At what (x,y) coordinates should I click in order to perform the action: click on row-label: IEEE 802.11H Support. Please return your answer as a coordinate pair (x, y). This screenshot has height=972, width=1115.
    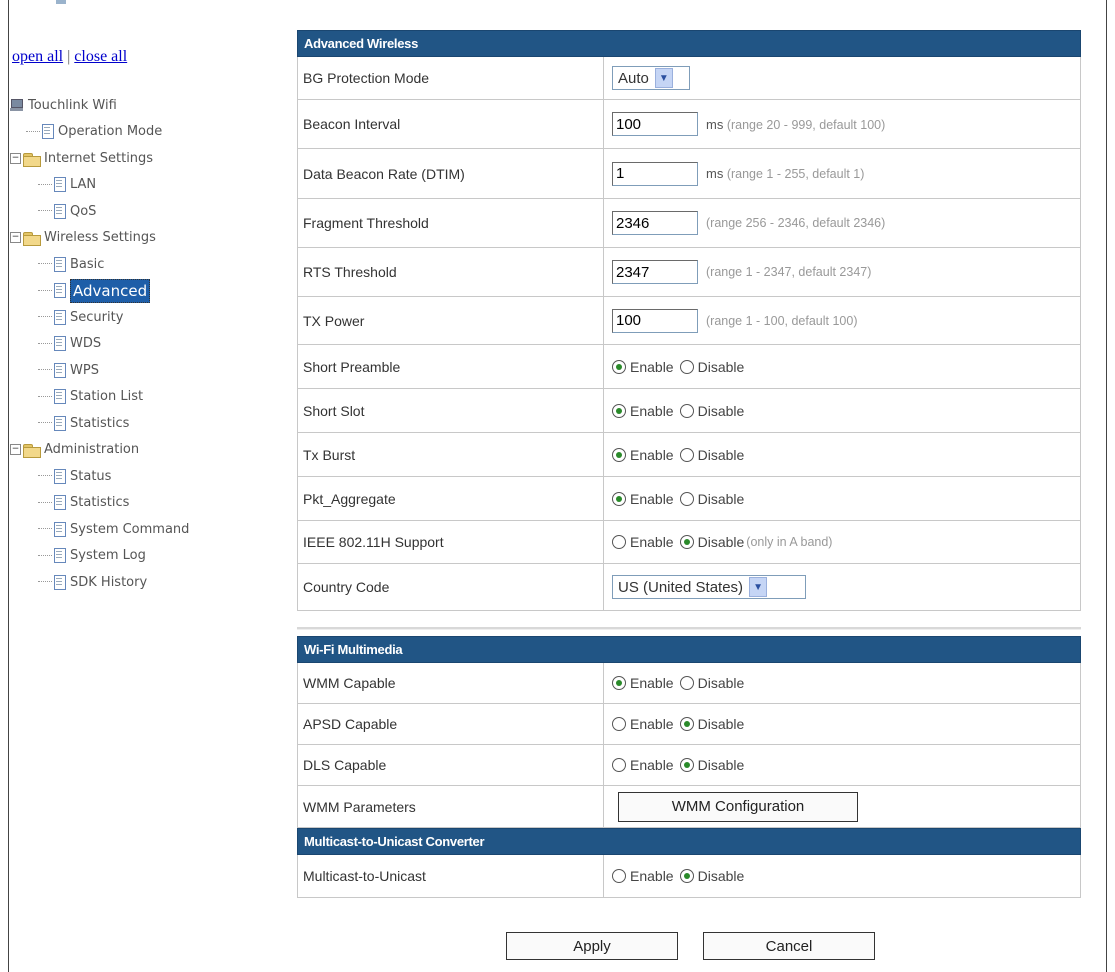
    Looking at the image, I should click on (451, 542).